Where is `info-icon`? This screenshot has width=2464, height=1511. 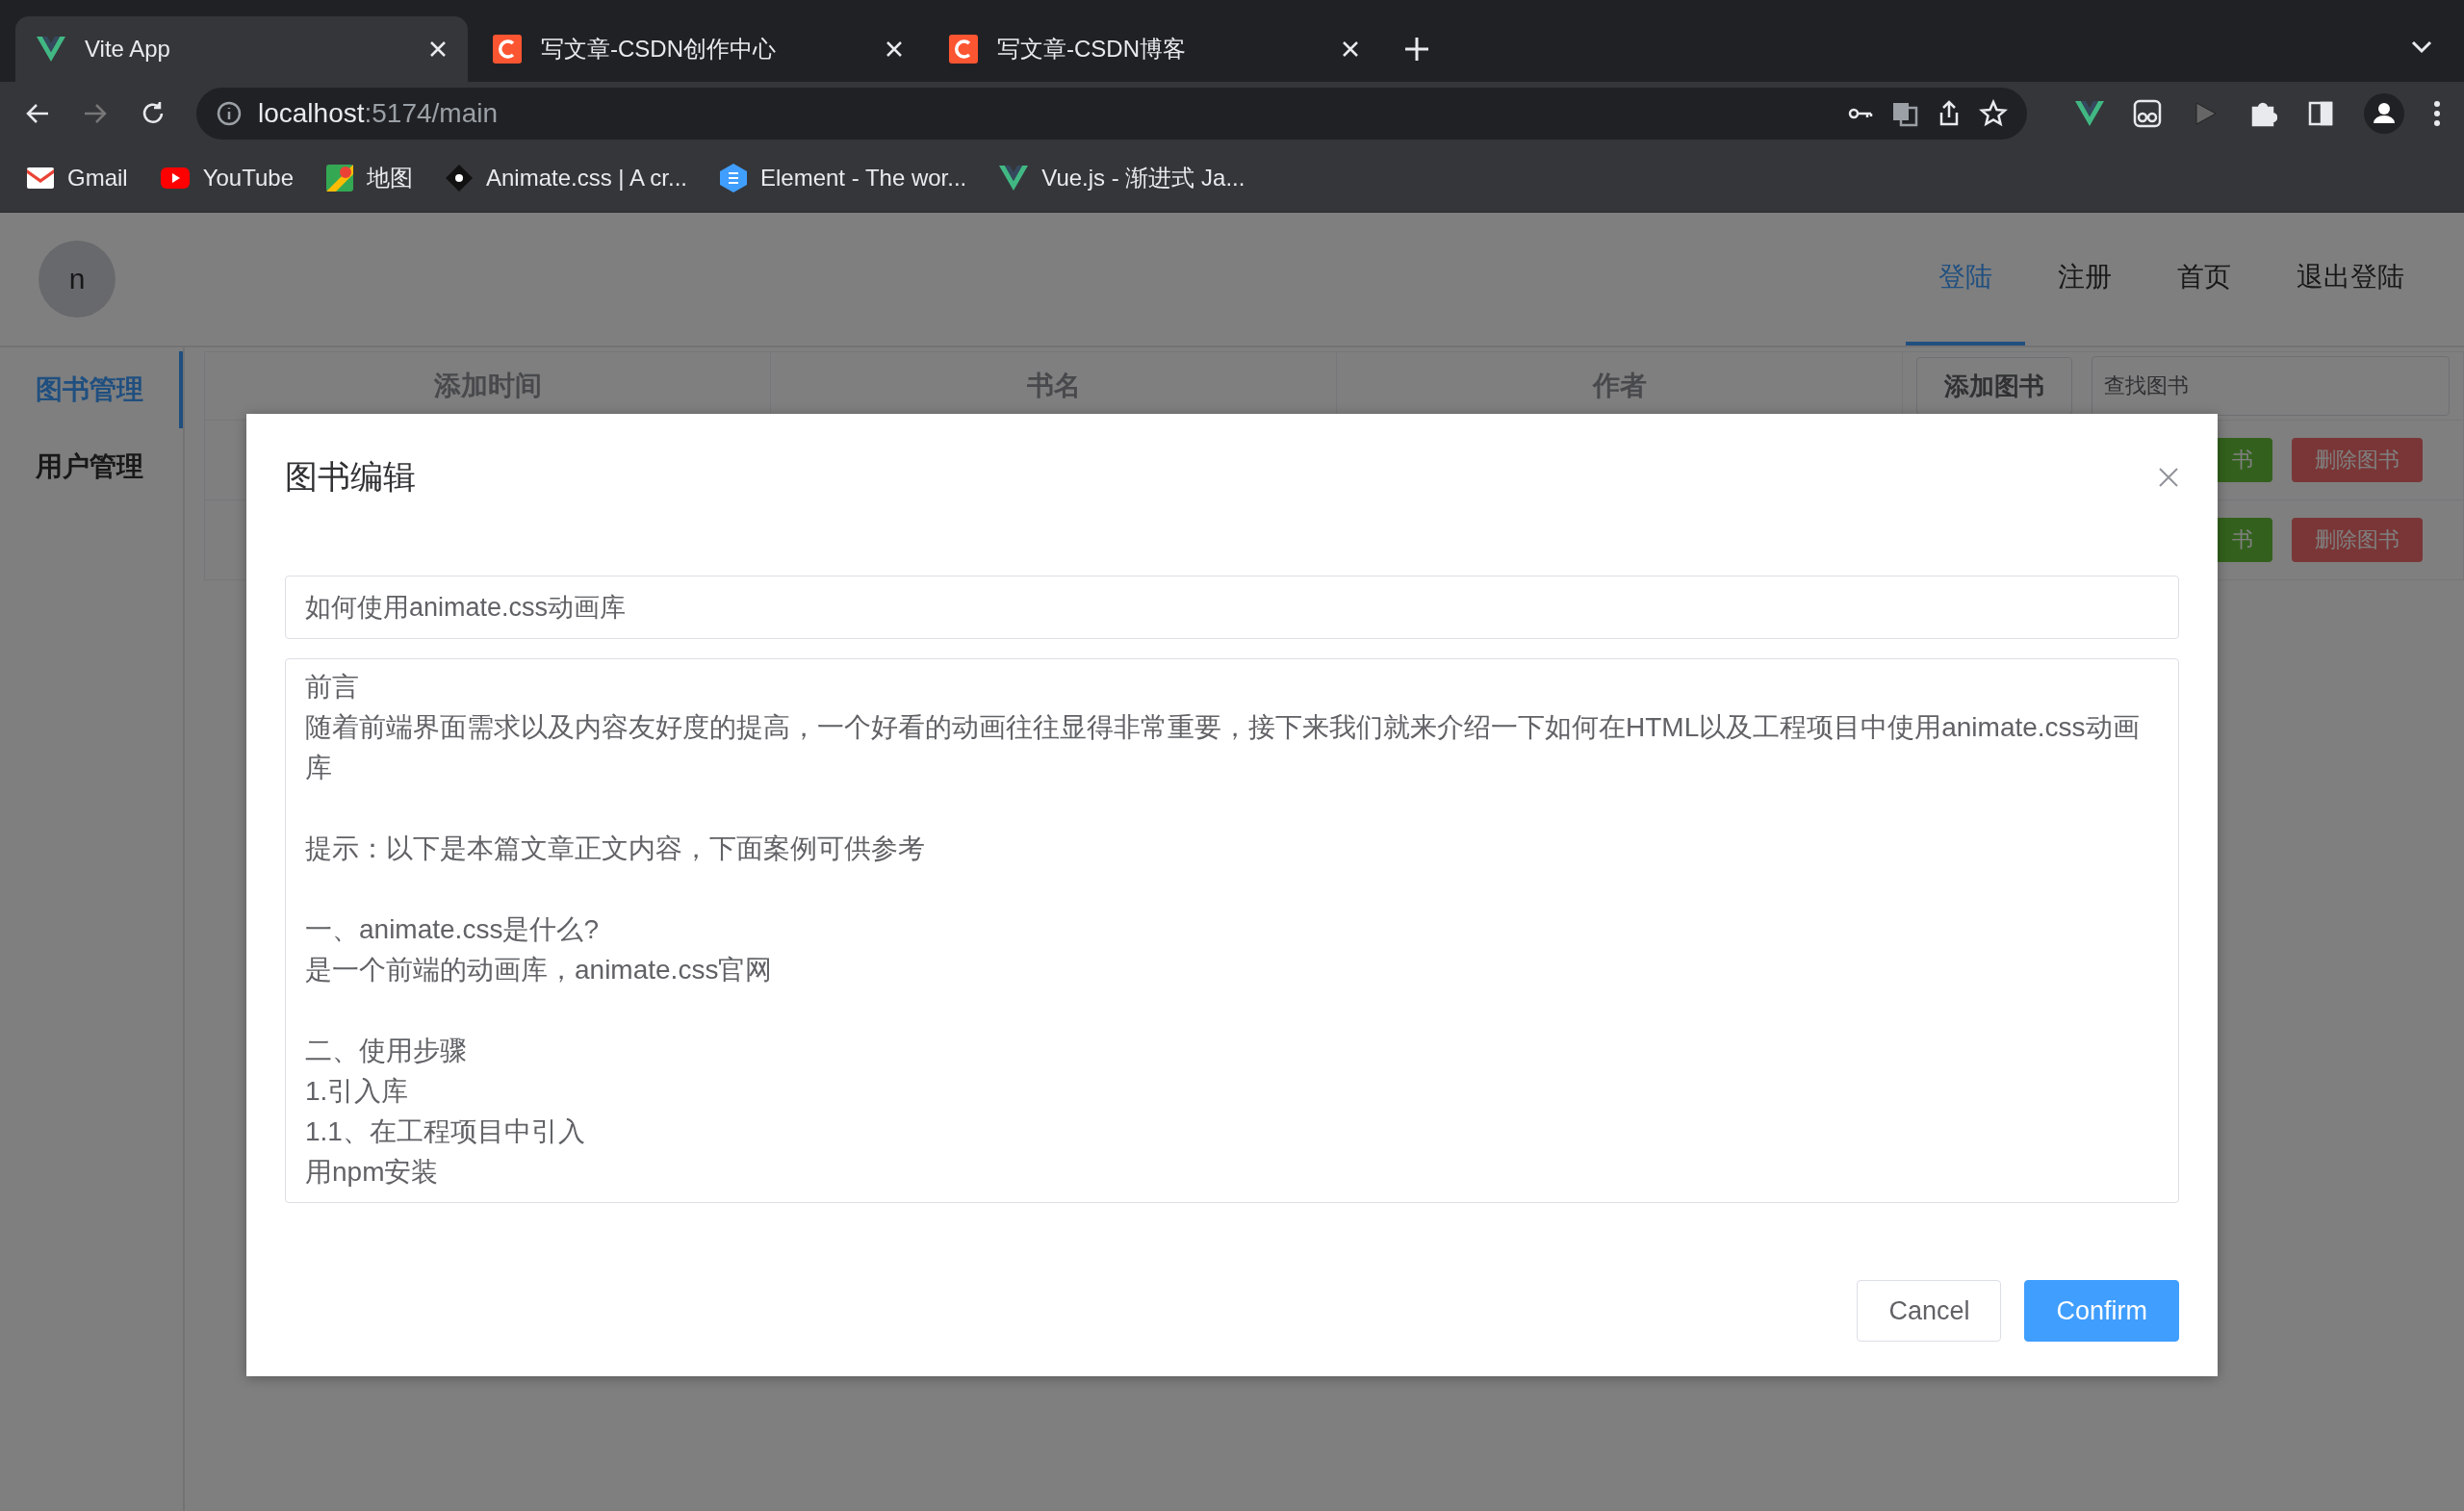
info-icon is located at coordinates (229, 113).